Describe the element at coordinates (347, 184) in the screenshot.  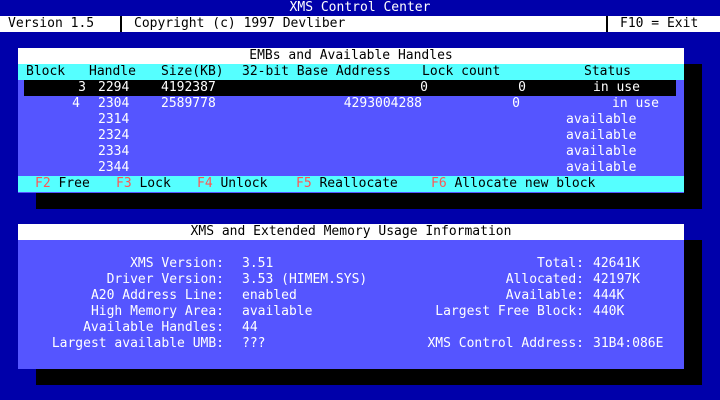
I see `fkey-reallocate: F5 Reallocate` at that location.